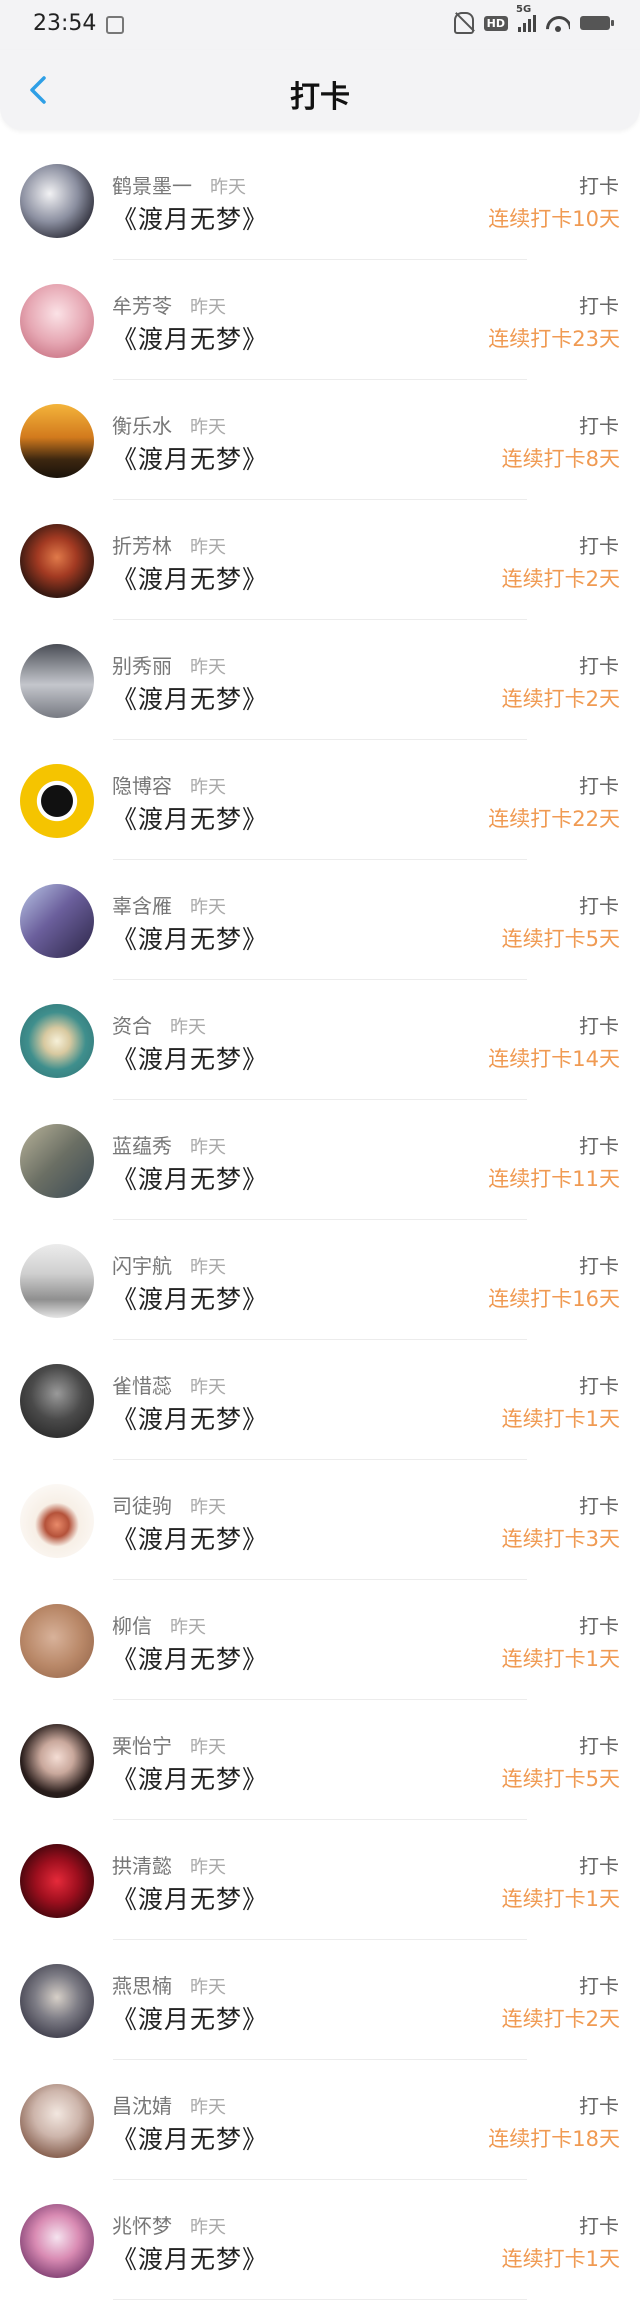 Image resolution: width=640 pixels, height=2300 pixels. I want to click on user-name-line: 昌沈婧 昨天, so click(169, 2104).